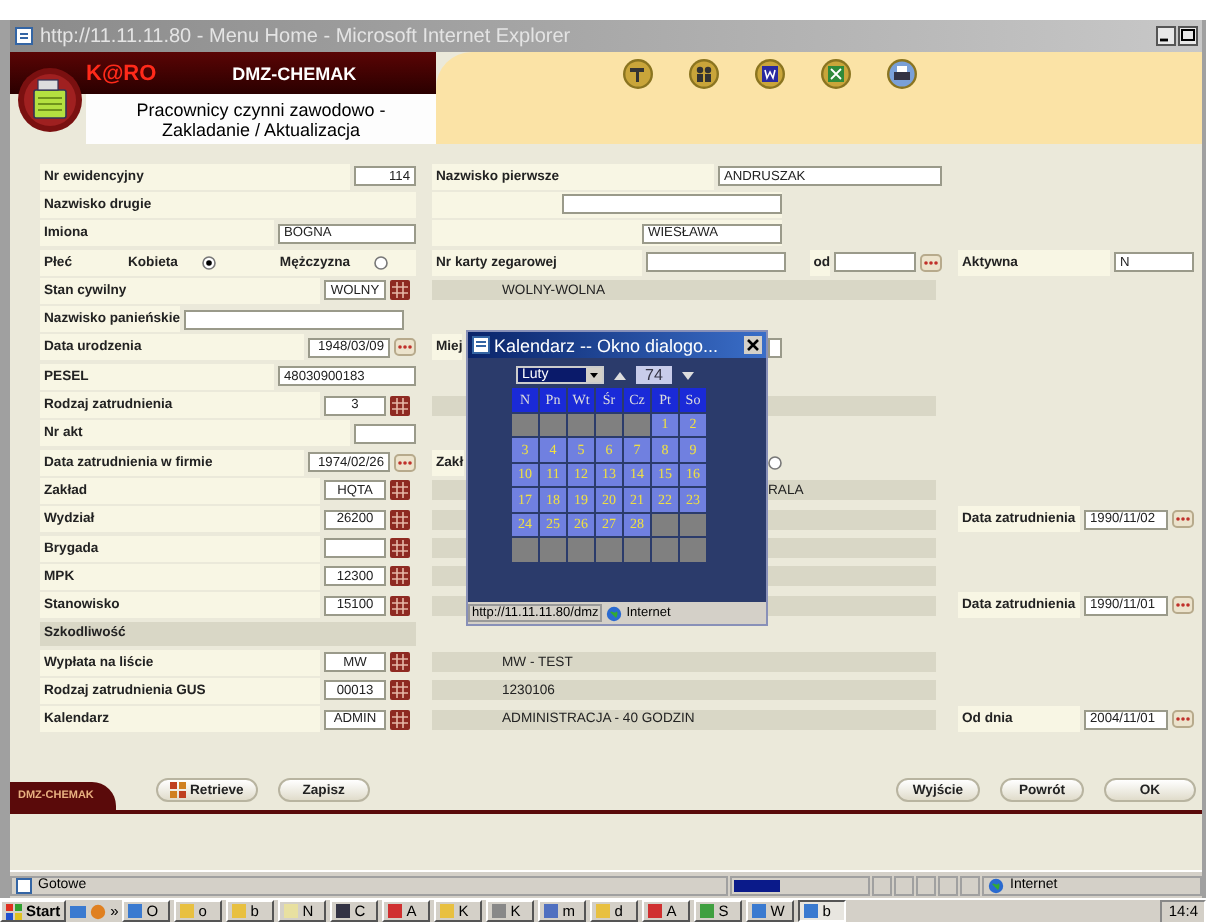 This screenshot has height=922, width=1206. Describe the element at coordinates (770, 73) in the screenshot. I see `document-icon` at that location.